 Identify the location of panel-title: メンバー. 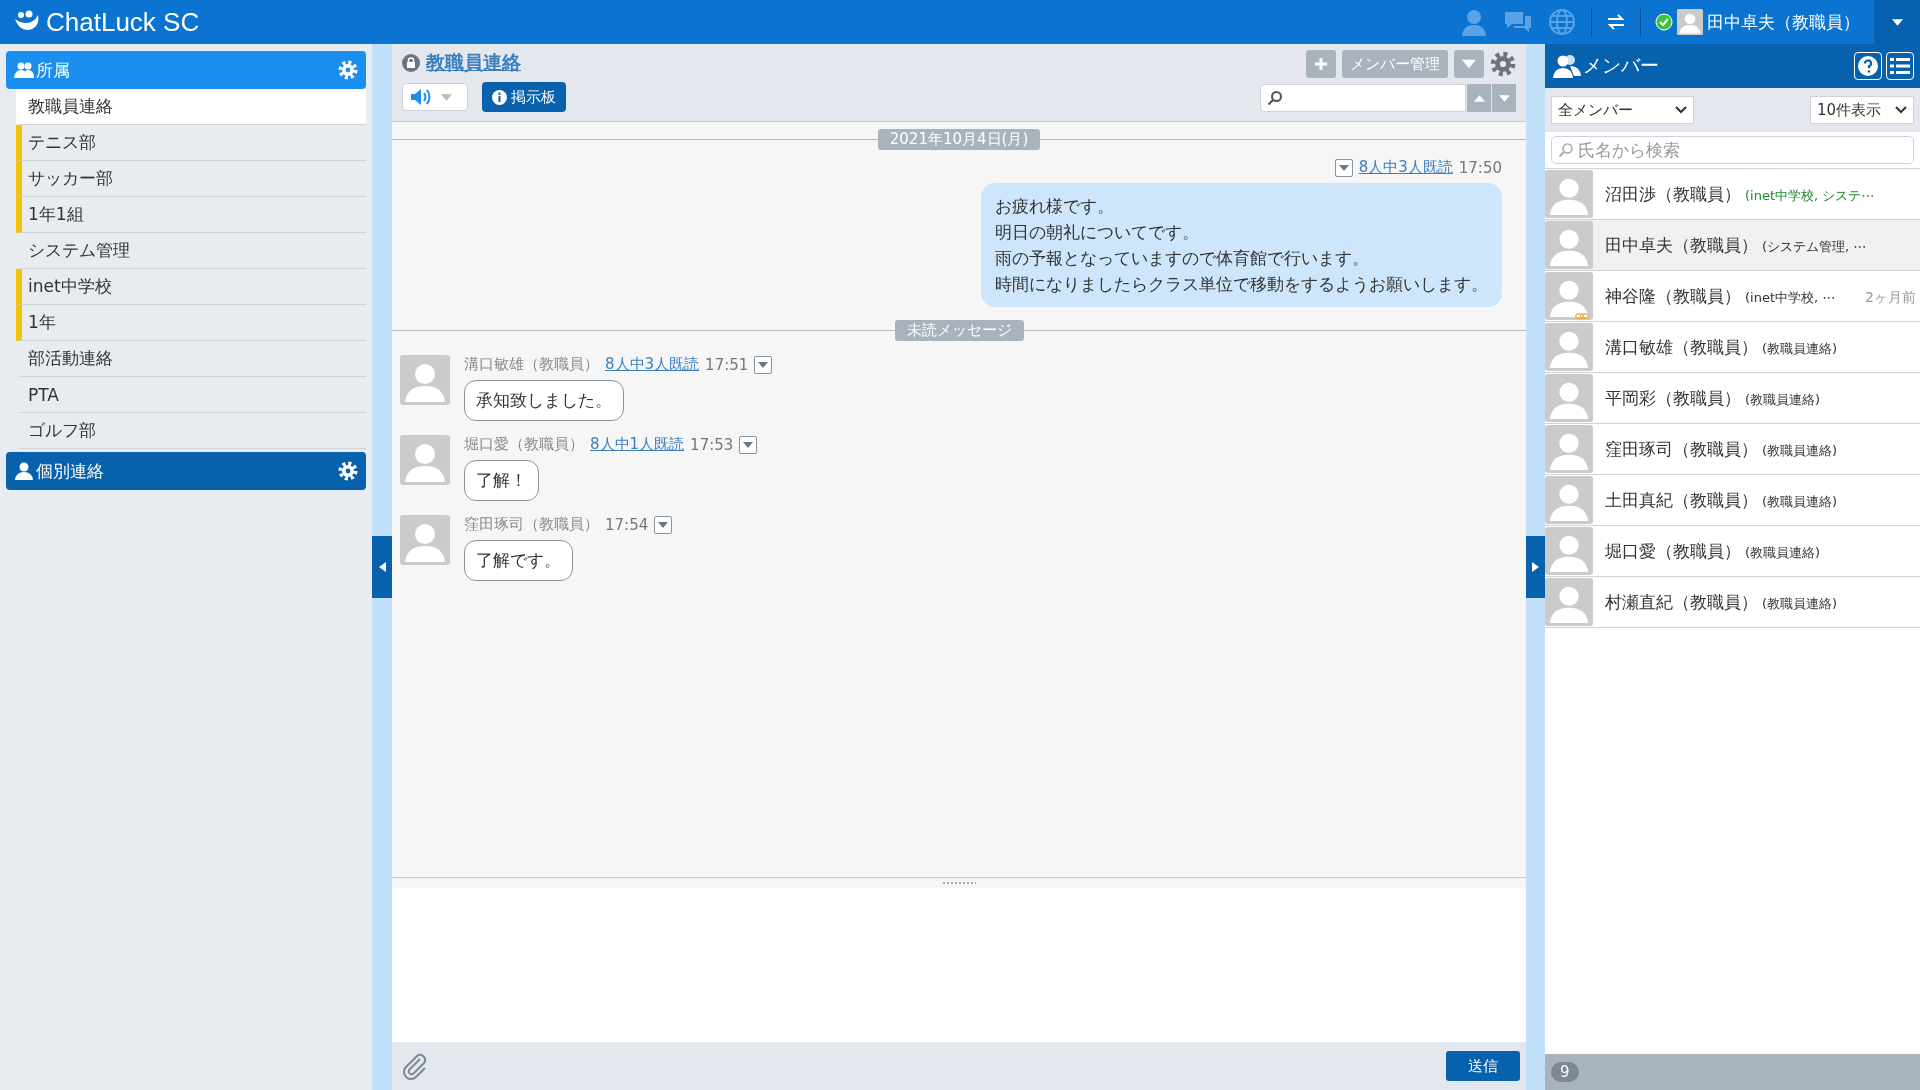
(1621, 65).